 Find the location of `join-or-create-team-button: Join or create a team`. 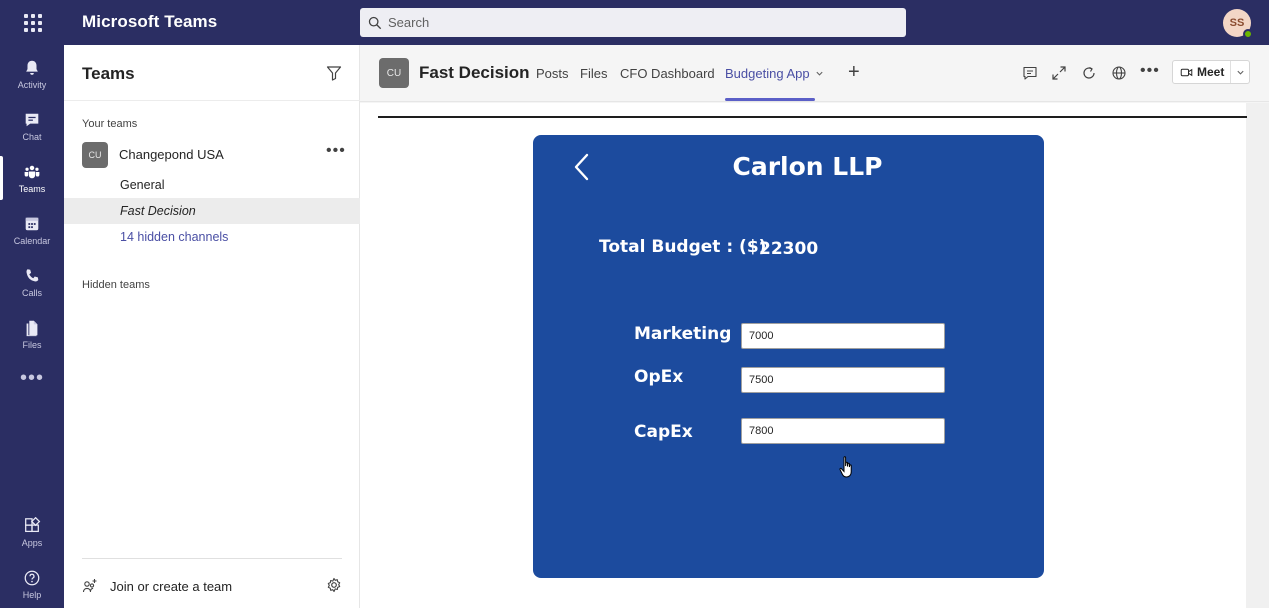

join-or-create-team-button: Join or create a team is located at coordinates (212, 586).